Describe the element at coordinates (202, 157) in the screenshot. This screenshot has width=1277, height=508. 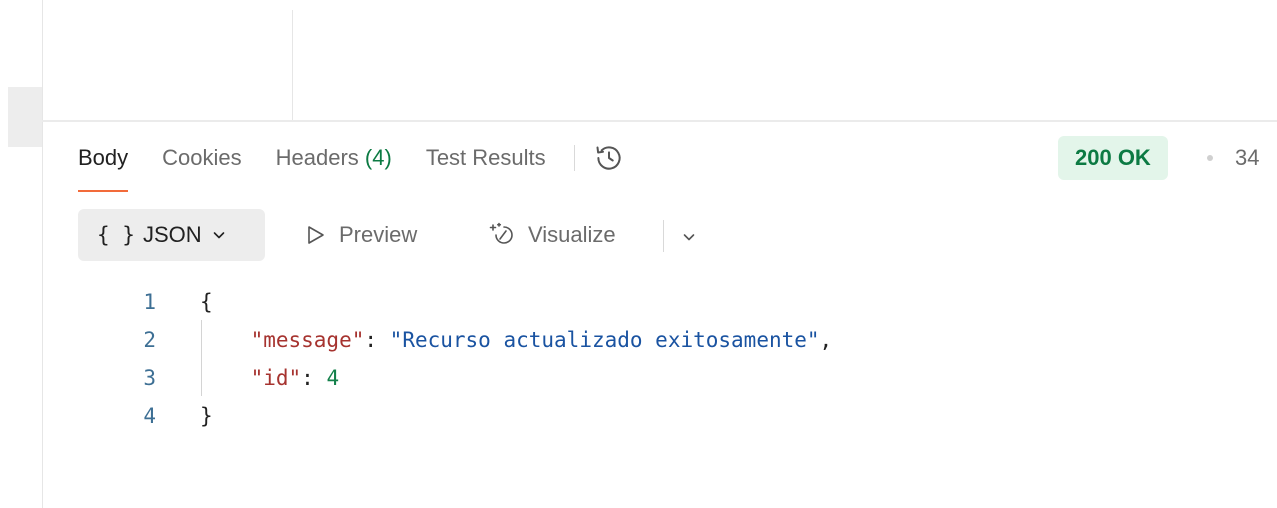
I see `tab-cookies-label: Cookies` at that location.